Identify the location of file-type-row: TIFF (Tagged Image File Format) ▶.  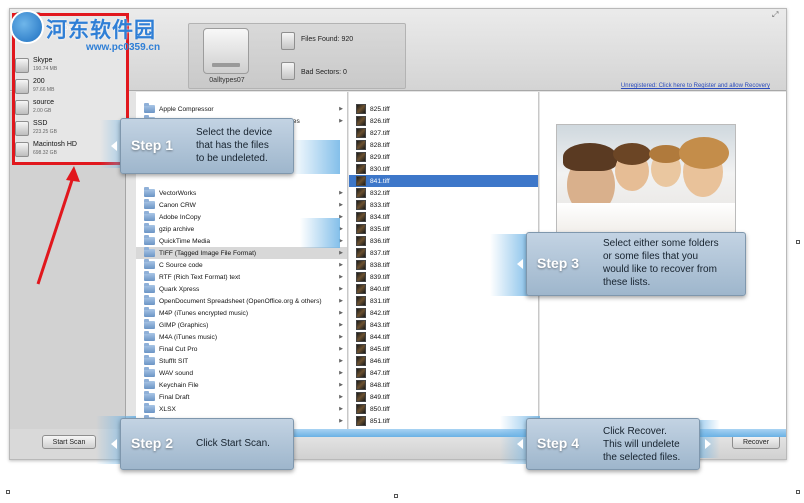
(241, 253).